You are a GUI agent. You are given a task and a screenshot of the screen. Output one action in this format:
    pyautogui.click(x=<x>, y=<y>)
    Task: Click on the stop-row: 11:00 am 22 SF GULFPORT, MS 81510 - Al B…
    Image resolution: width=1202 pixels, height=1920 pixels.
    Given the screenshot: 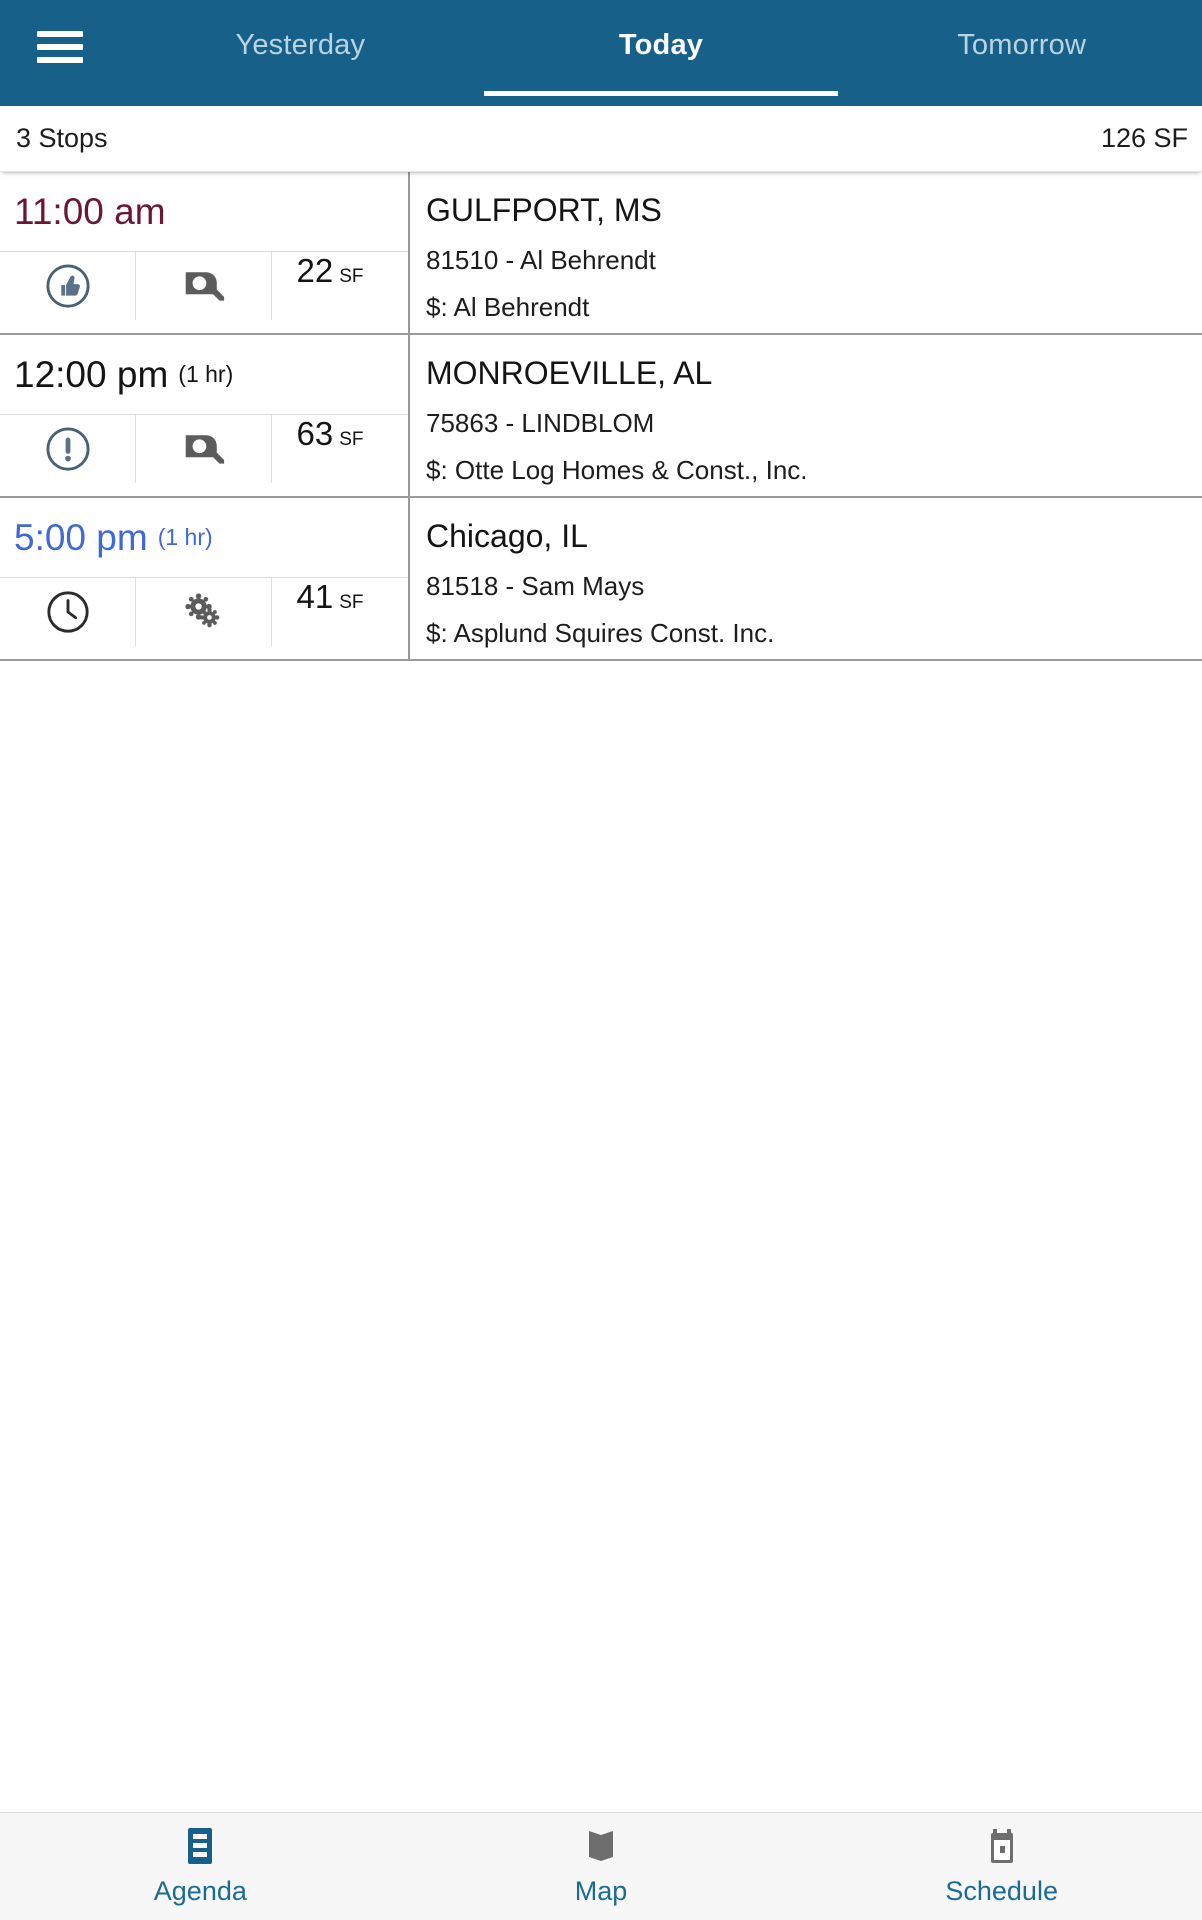 What is the action you would take?
    pyautogui.click(x=601, y=253)
    